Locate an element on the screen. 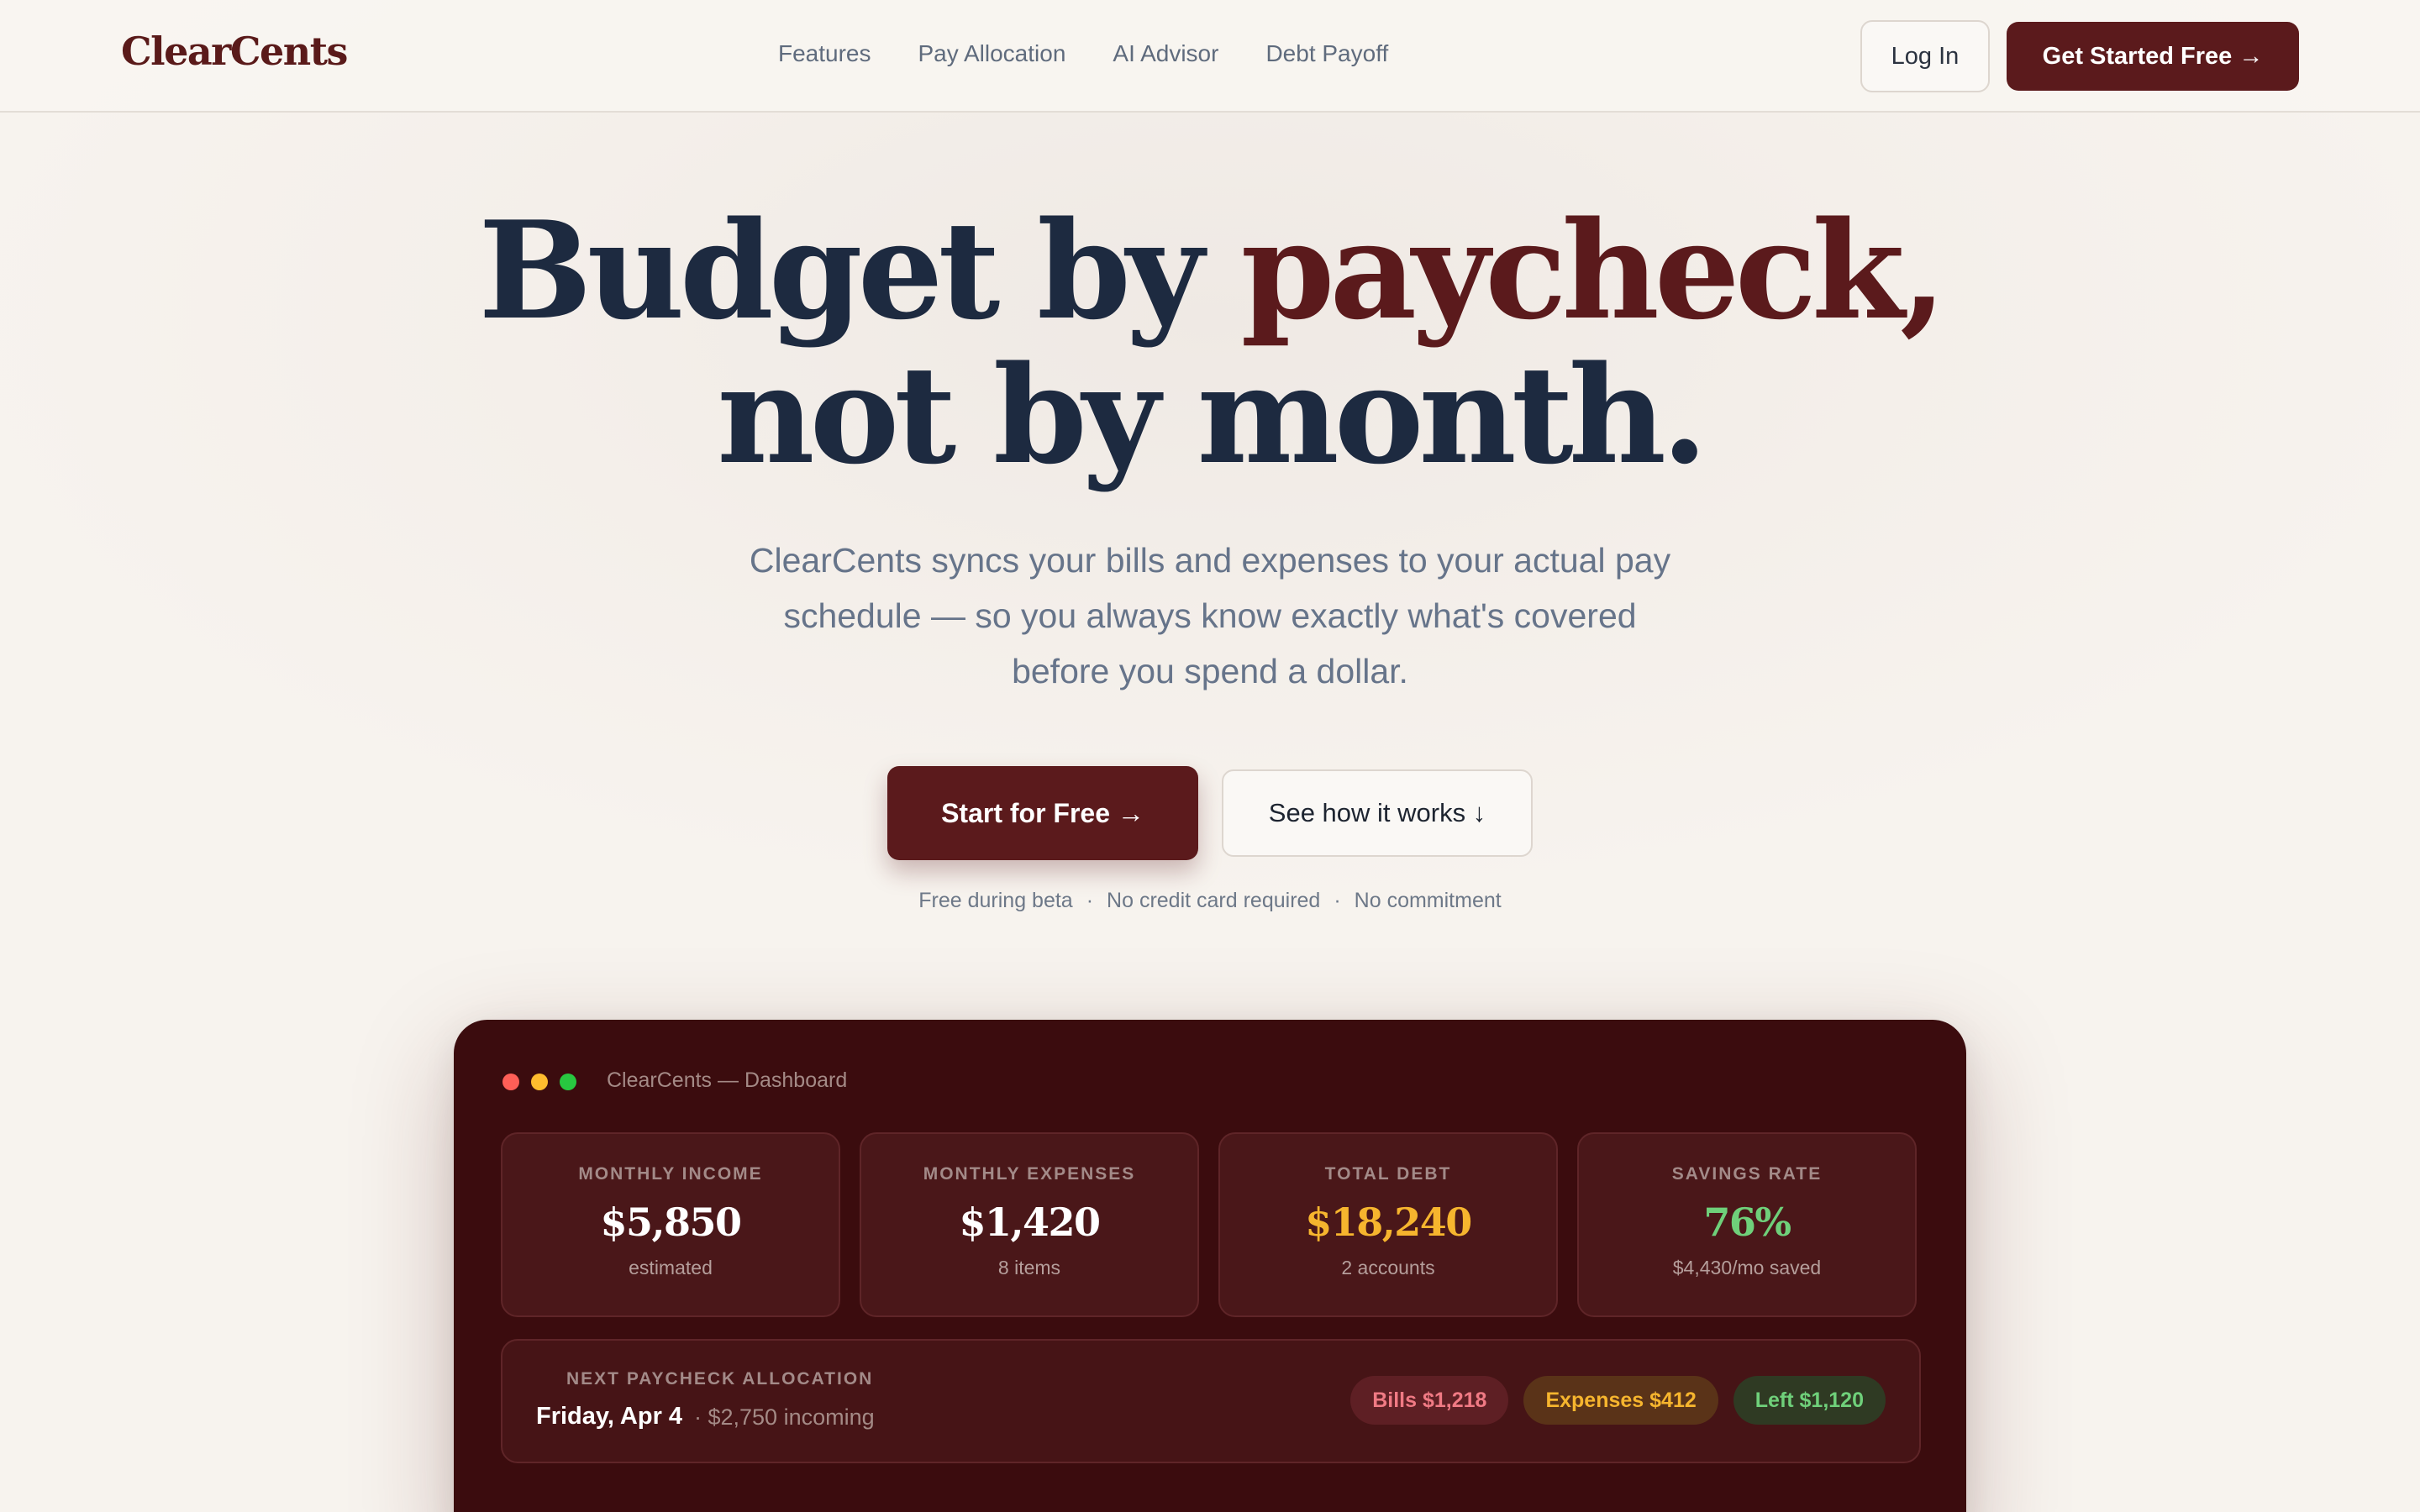 This screenshot has width=2420, height=1512. nav-link-debt-payoff: Debt Payoff is located at coordinates (1326, 53).